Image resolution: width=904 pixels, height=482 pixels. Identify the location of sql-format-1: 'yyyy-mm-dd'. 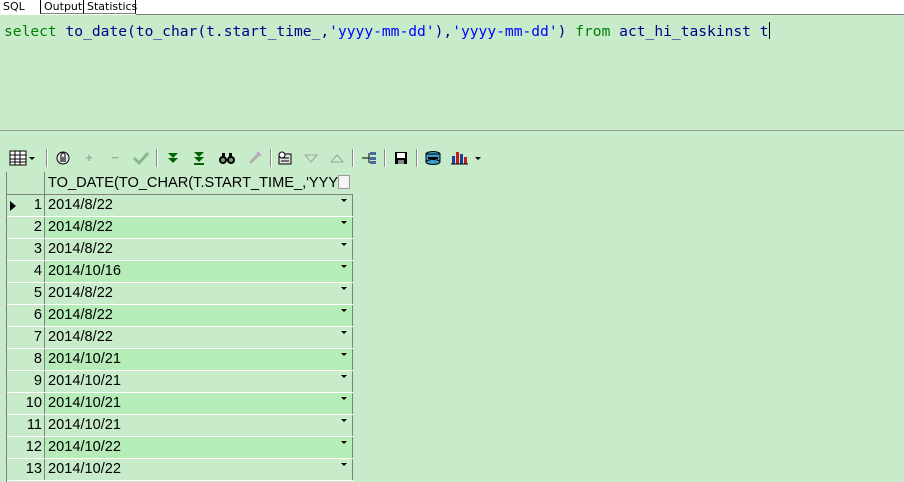
(382, 31).